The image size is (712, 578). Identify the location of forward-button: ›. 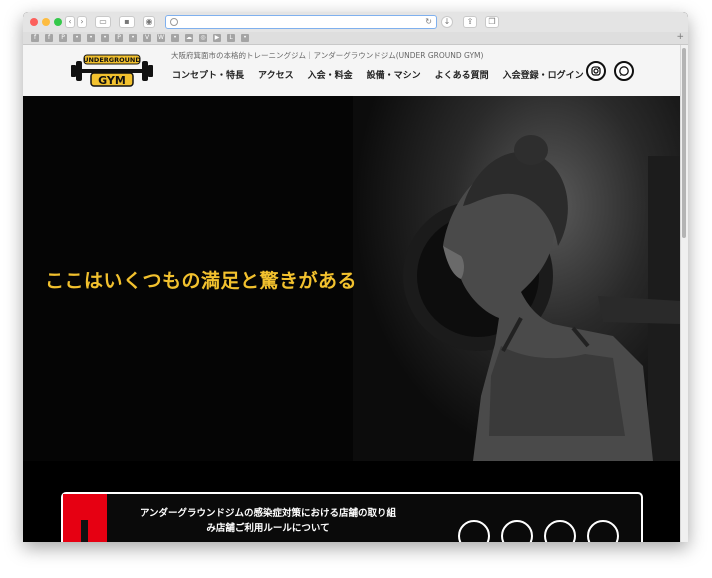
(82, 22).